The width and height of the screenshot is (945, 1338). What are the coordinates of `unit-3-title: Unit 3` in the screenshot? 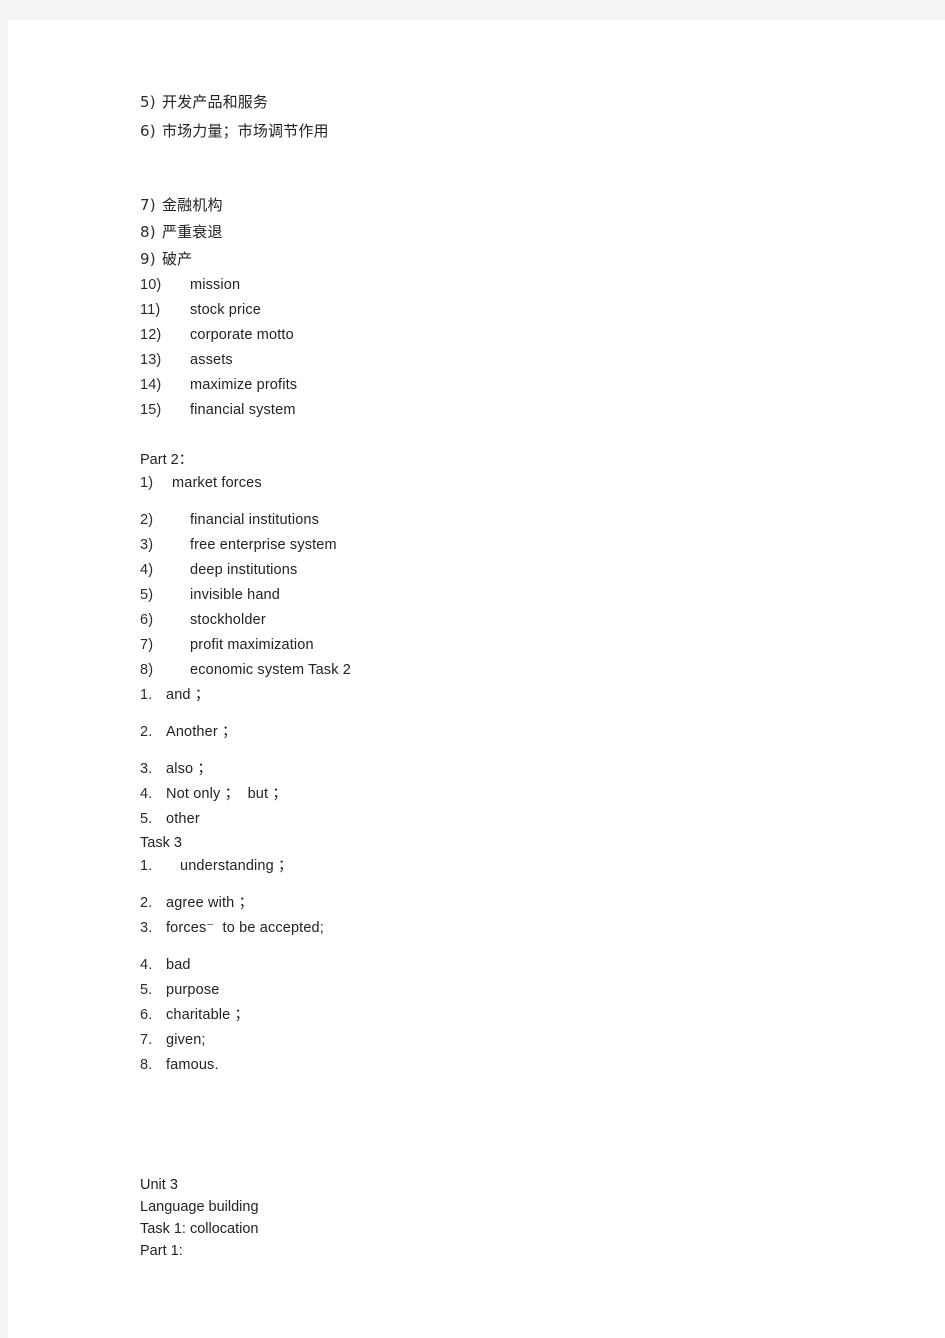 It's located at (159, 1185).